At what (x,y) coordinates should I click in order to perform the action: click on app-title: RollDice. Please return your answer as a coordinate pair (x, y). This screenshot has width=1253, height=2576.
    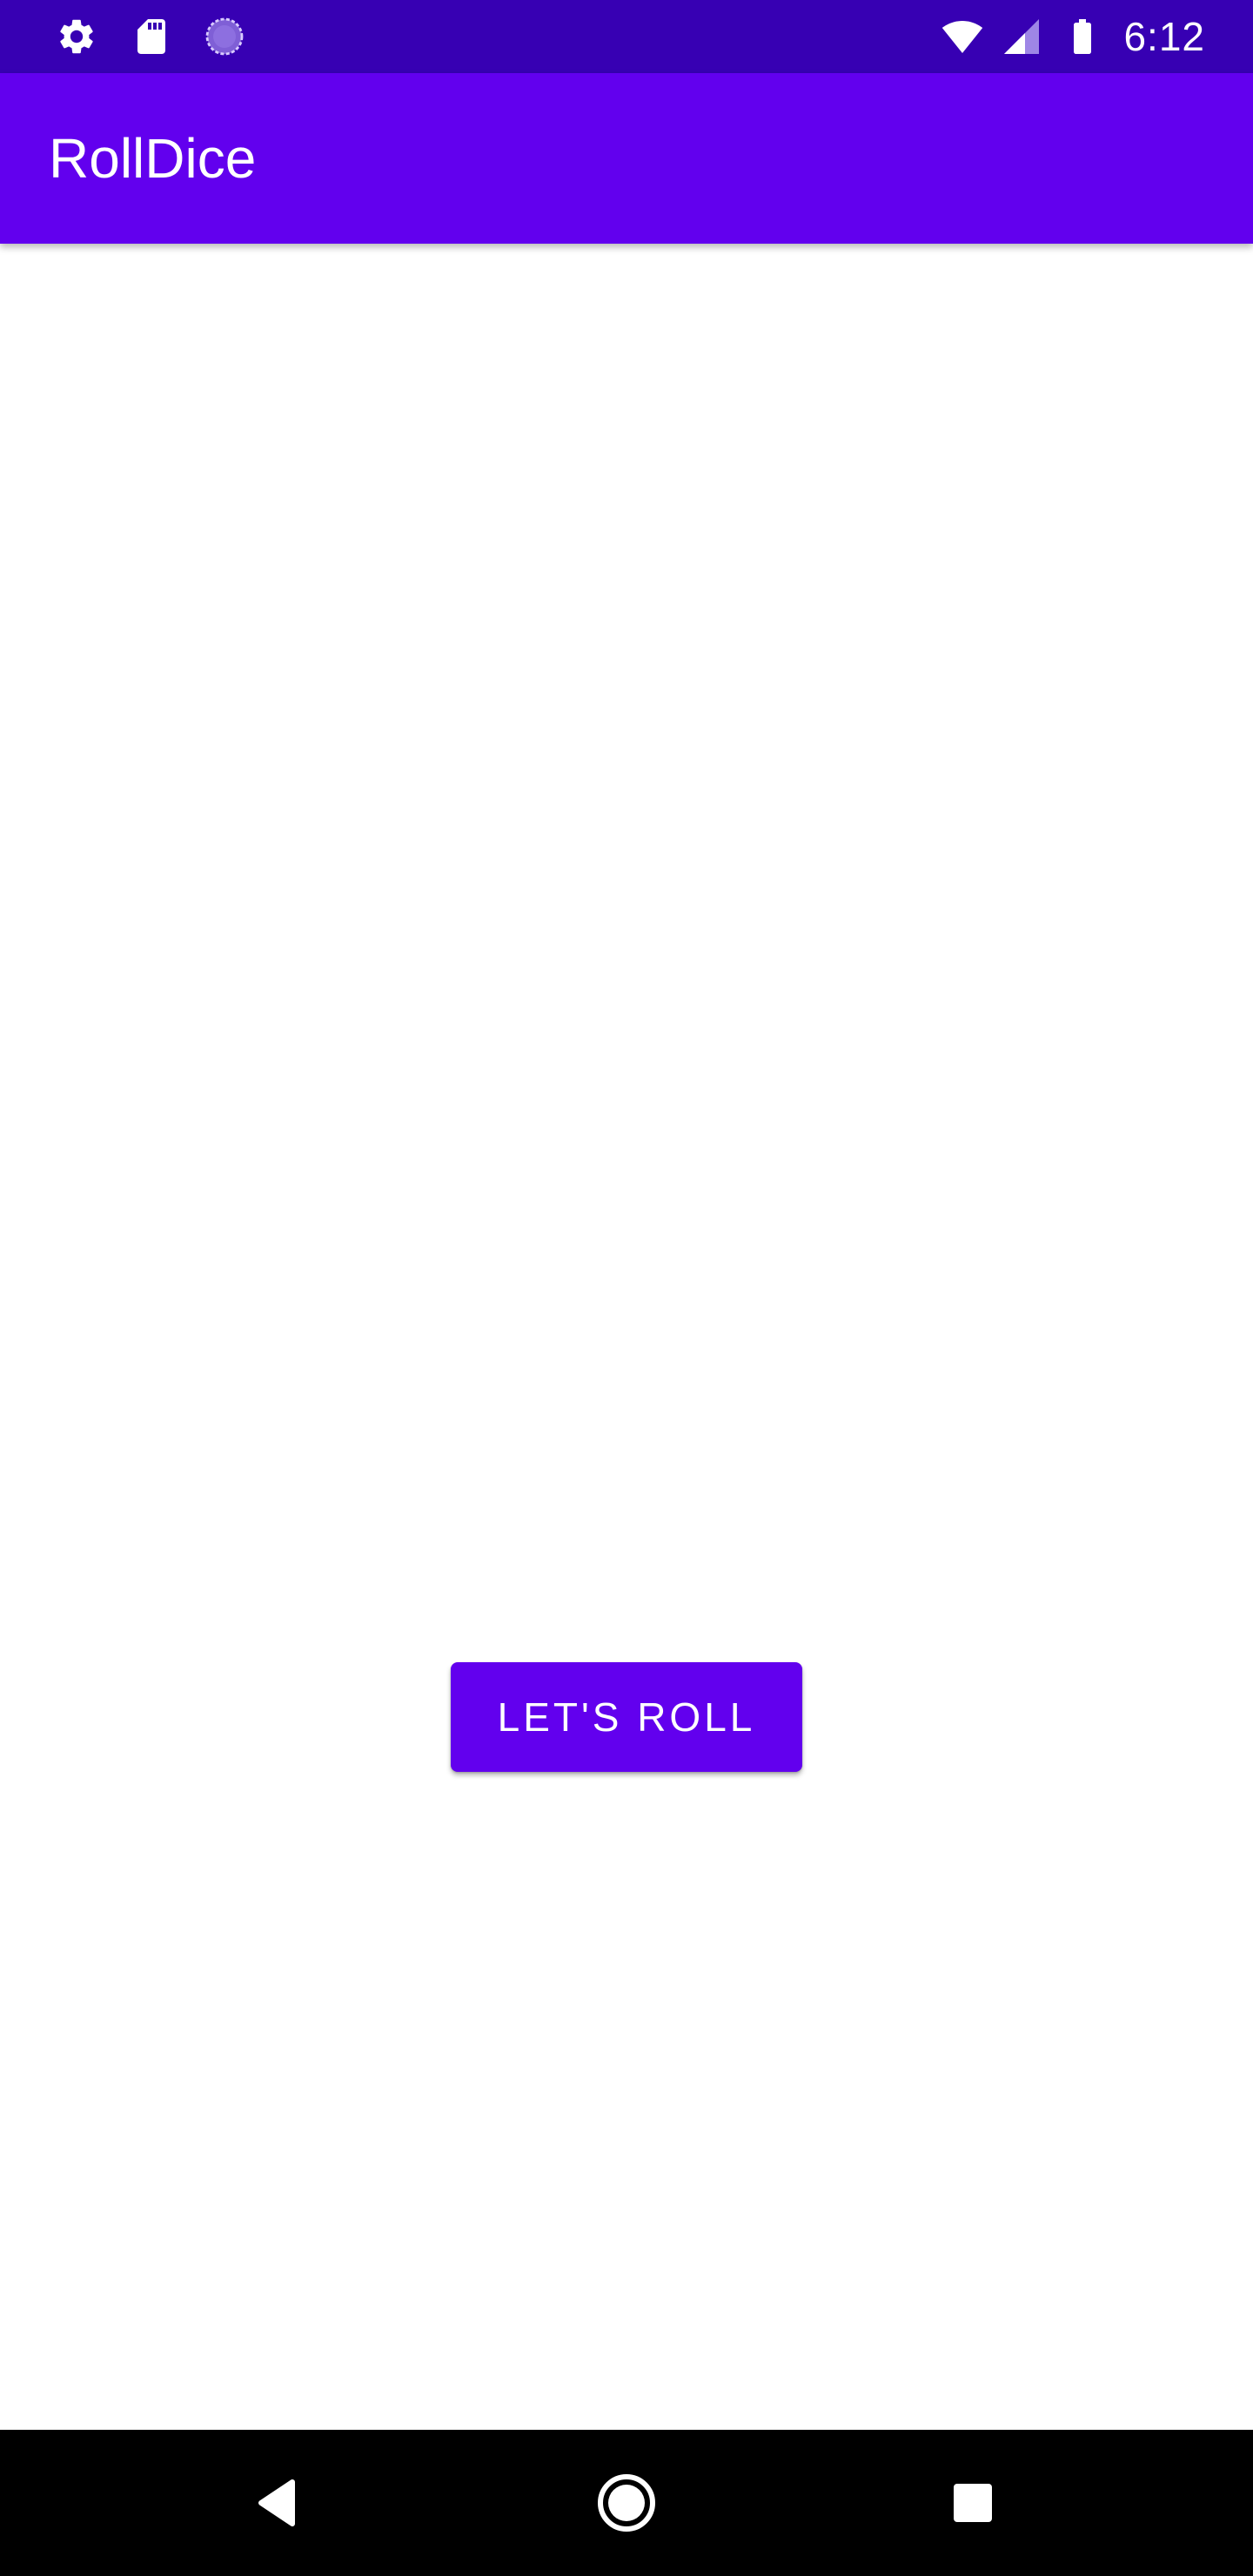
    Looking at the image, I should click on (153, 158).